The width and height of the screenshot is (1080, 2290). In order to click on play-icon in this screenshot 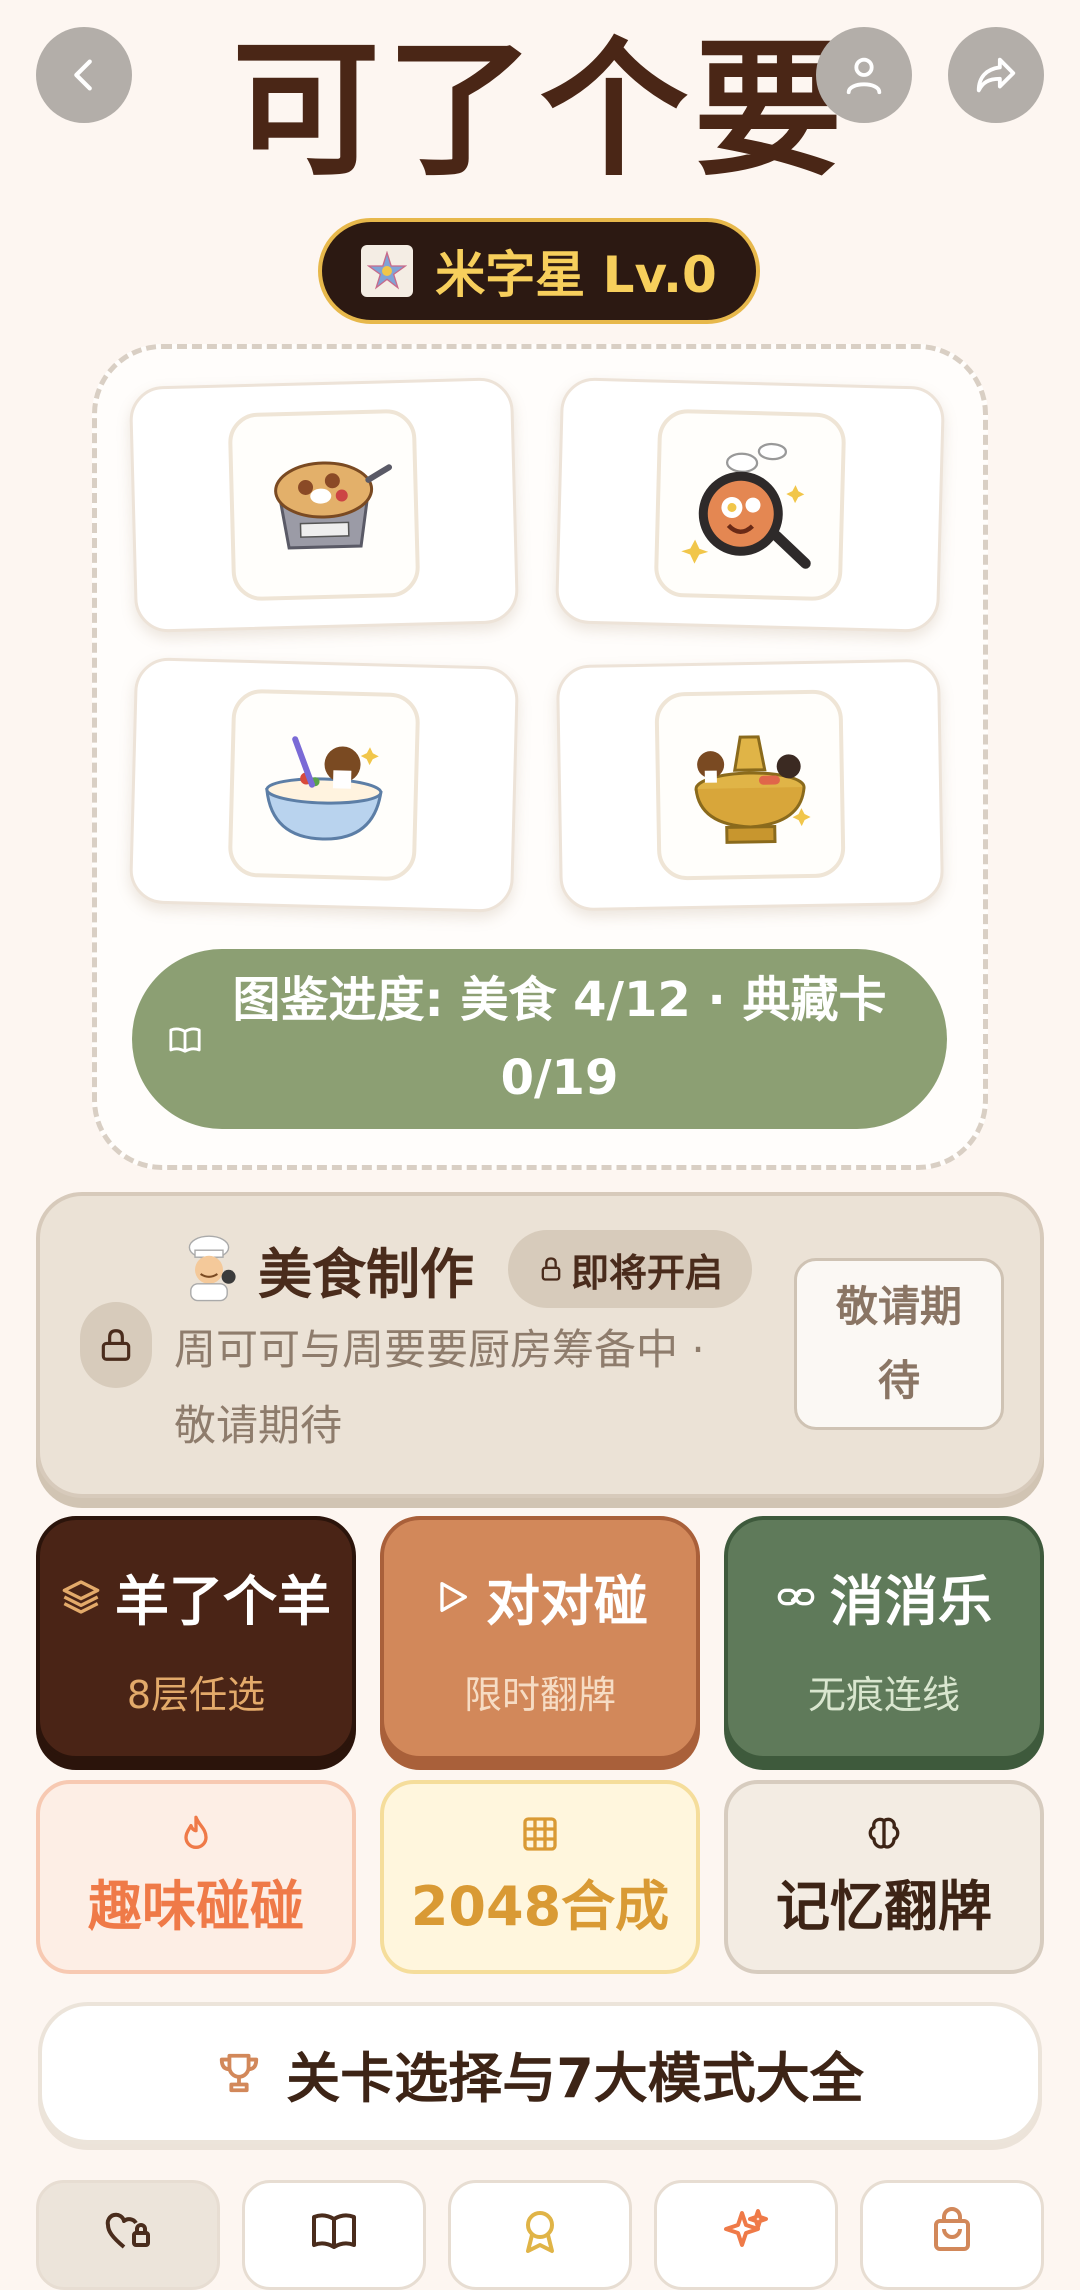, I will do `click(453, 1596)`.